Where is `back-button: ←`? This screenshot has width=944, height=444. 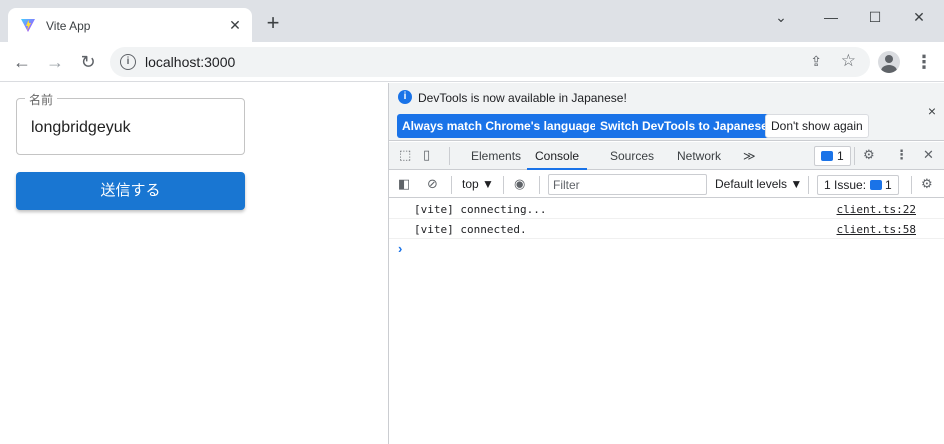 back-button: ← is located at coordinates (22, 62).